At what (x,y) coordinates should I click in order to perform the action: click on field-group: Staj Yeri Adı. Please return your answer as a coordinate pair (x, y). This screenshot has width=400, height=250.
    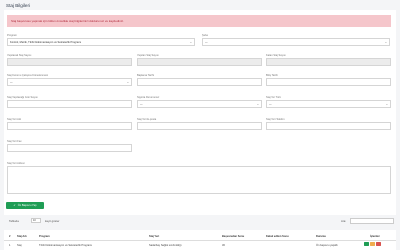
    Looking at the image, I should click on (69, 124).